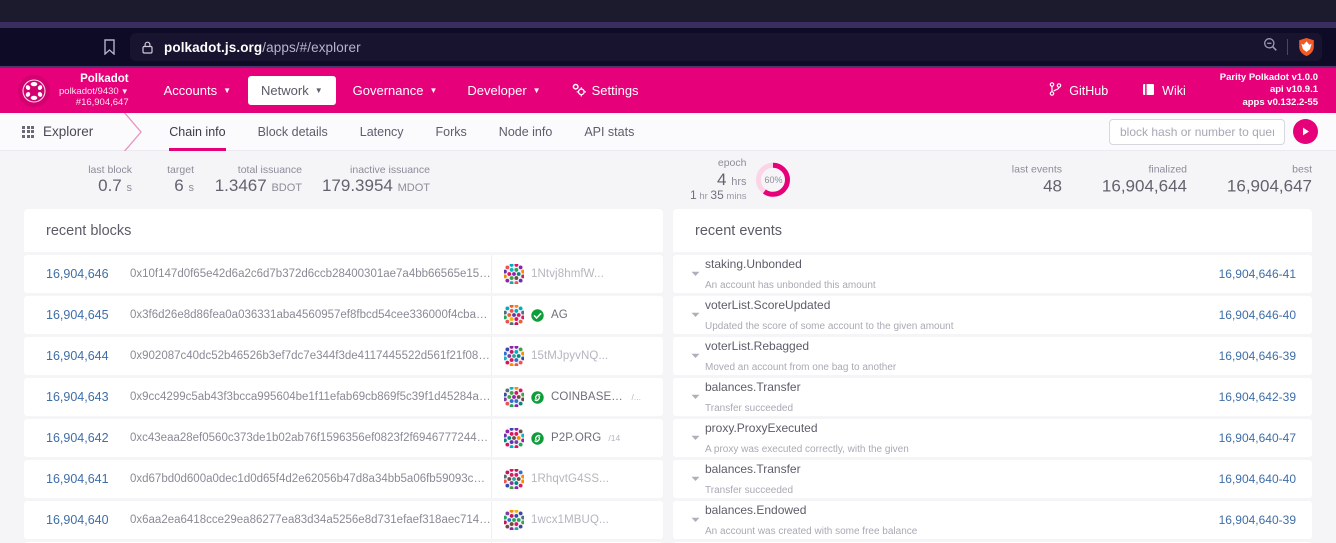 This screenshot has height=543, width=1336. What do you see at coordinates (956, 396) in the screenshot?
I see `event-body: balances.Transfer Transfer succeeded` at bounding box center [956, 396].